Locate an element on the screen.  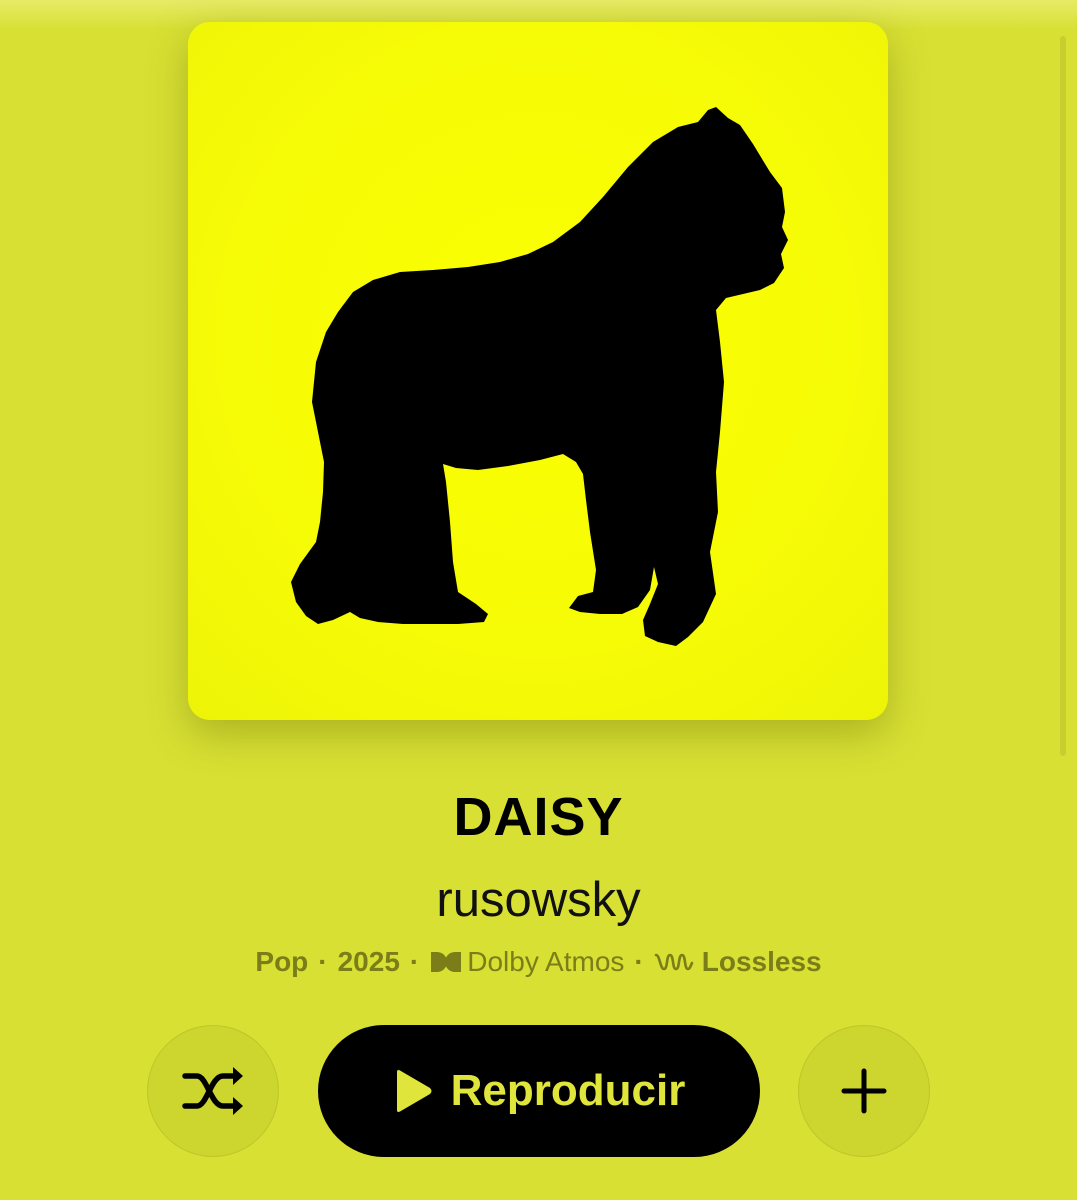
shuffle-icon is located at coordinates (212, 1091).